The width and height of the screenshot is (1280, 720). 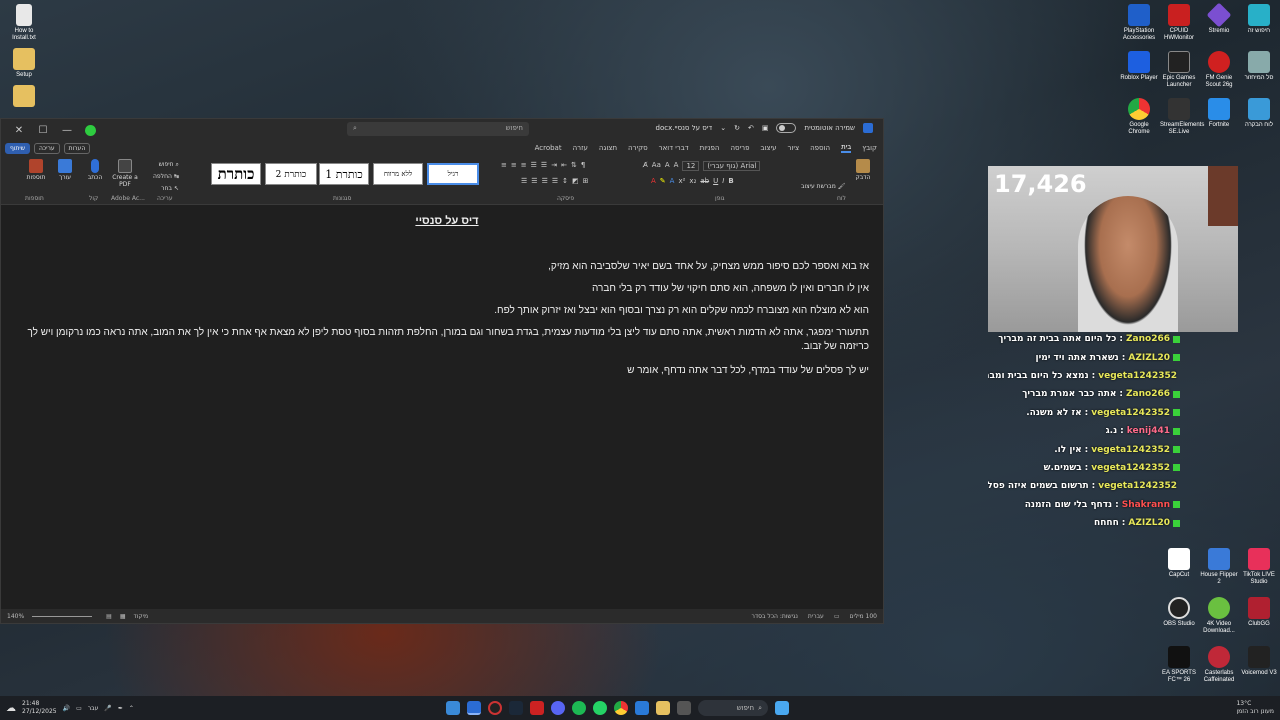 What do you see at coordinates (691, 166) in the screenshot?
I see `font-size-select: 12` at bounding box center [691, 166].